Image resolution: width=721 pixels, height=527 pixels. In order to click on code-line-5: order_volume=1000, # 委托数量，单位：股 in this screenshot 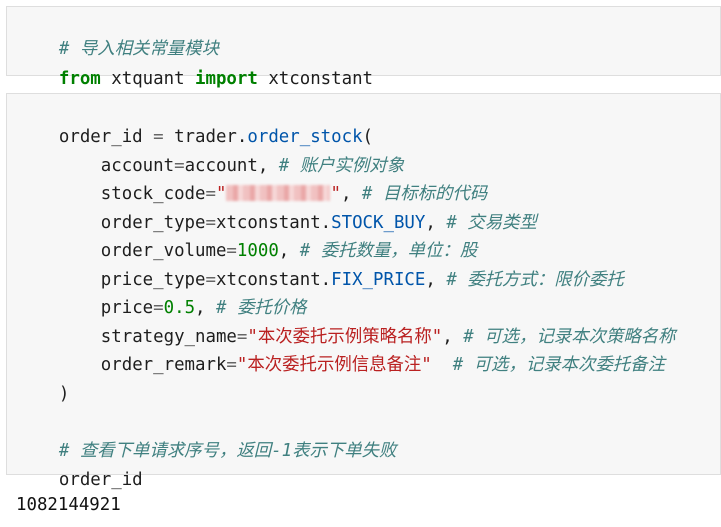, I will do `click(247, 238)`.